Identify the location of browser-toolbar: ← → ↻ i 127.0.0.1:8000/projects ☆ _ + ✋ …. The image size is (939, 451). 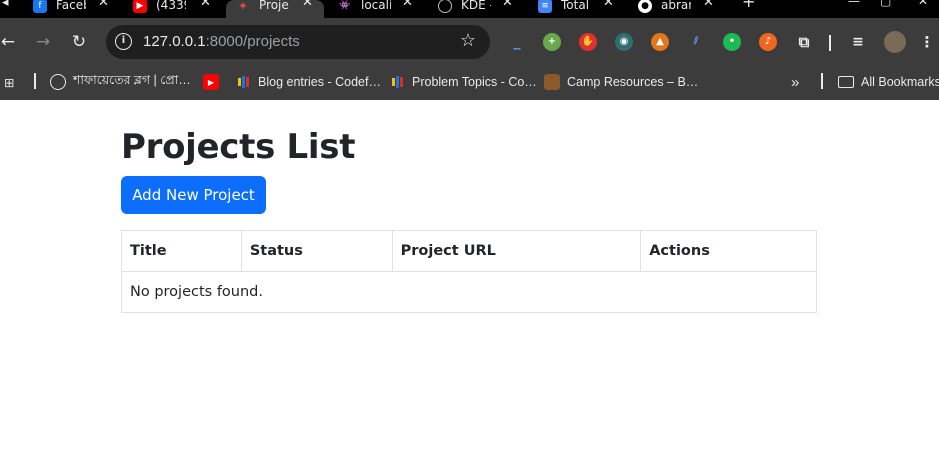
(469, 42).